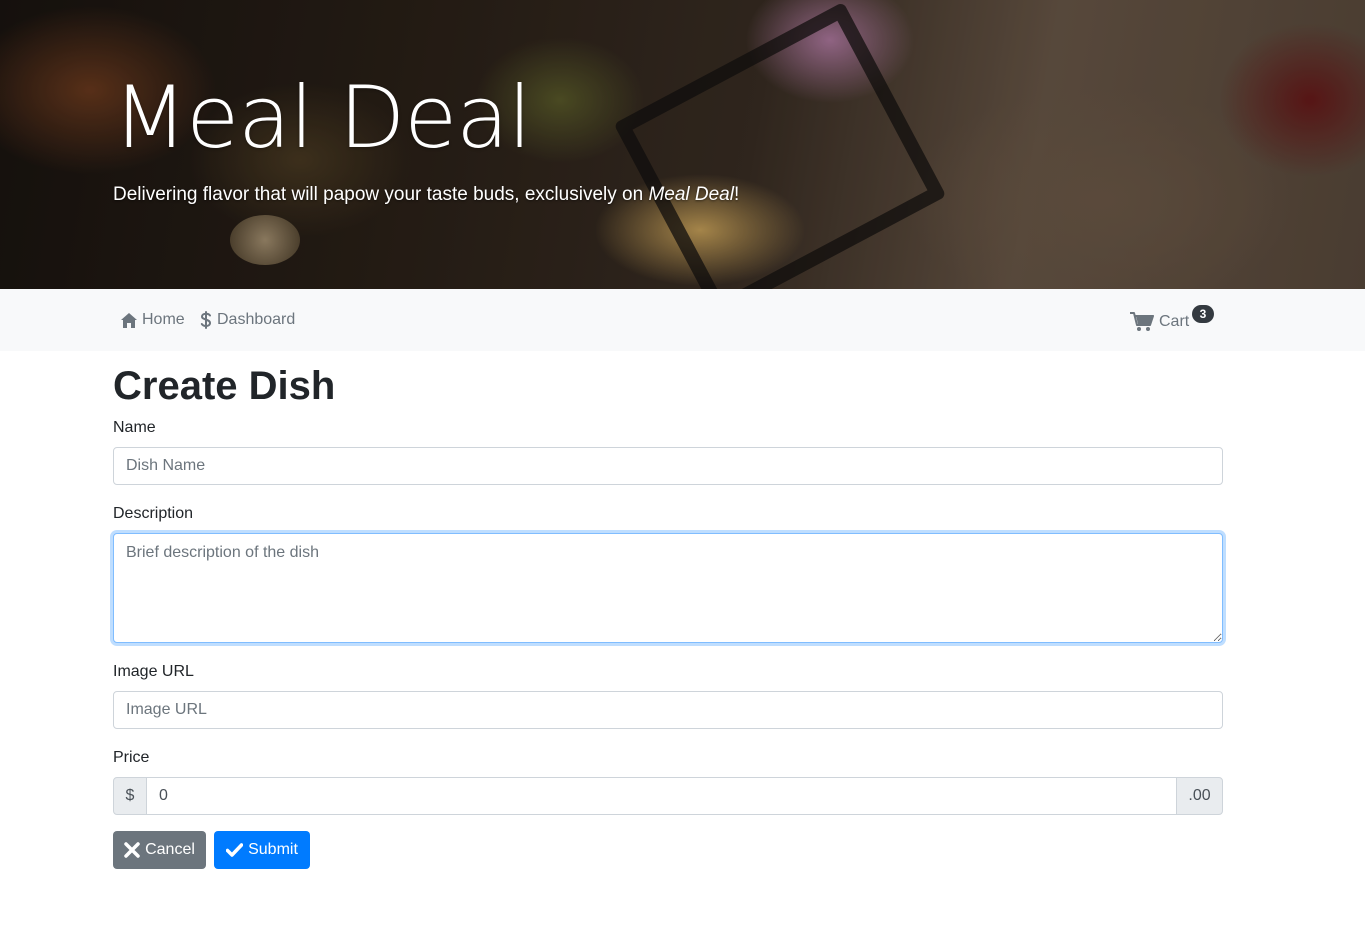 The image size is (1365, 930). What do you see at coordinates (235, 850) in the screenshot?
I see `check-icon` at bounding box center [235, 850].